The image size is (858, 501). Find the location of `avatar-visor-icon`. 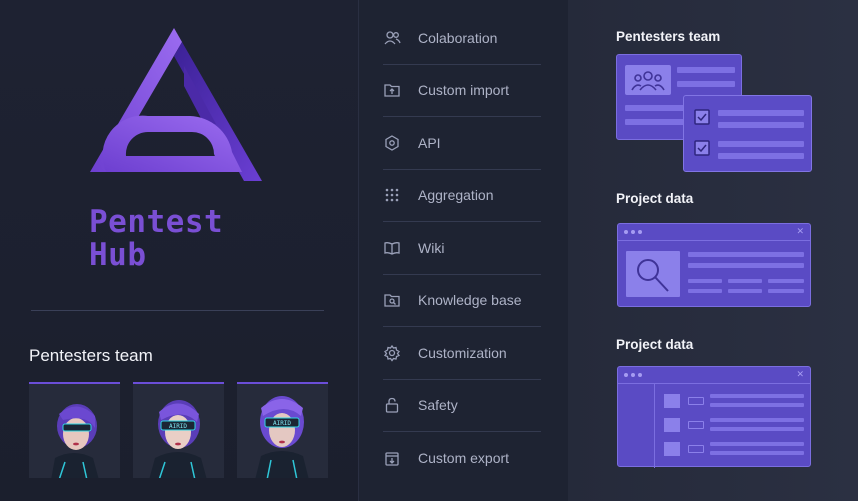

avatar-visor-icon is located at coordinates (74, 431).